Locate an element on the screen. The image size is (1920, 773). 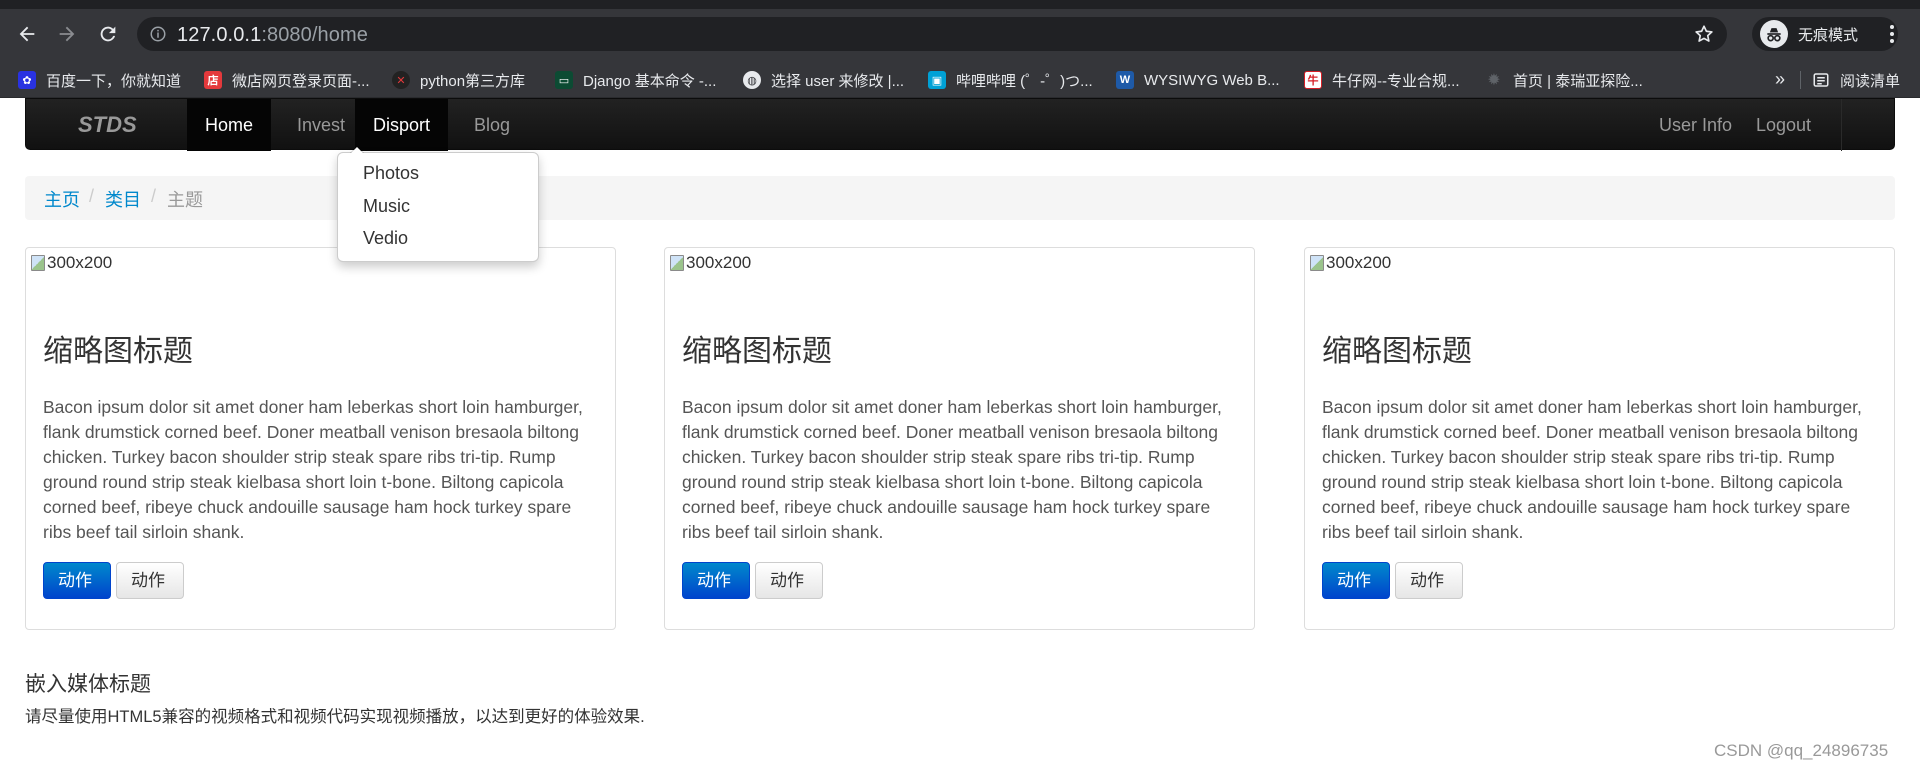
bookmark-baidu: ✿ 百度一下，你就知道 is located at coordinates (99, 80).